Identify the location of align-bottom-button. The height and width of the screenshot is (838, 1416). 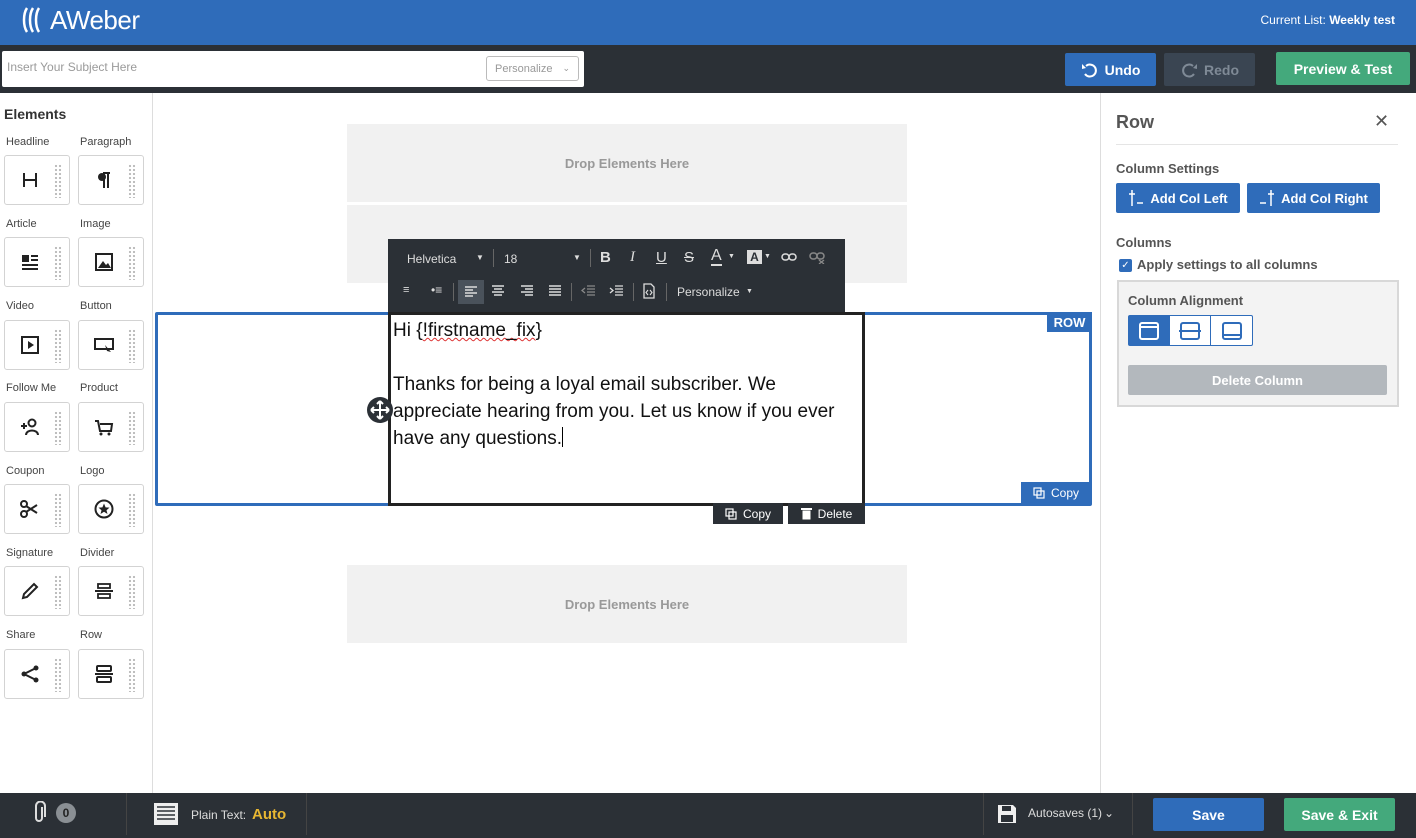
(1231, 330).